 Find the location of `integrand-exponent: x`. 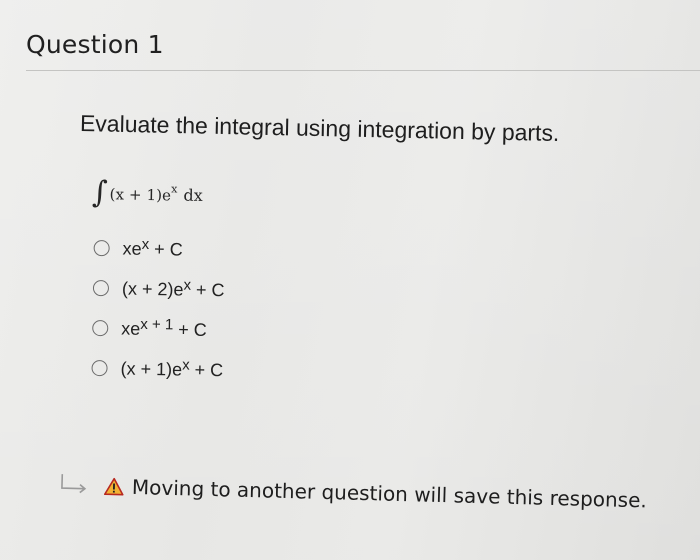

integrand-exponent: x is located at coordinates (174, 189).